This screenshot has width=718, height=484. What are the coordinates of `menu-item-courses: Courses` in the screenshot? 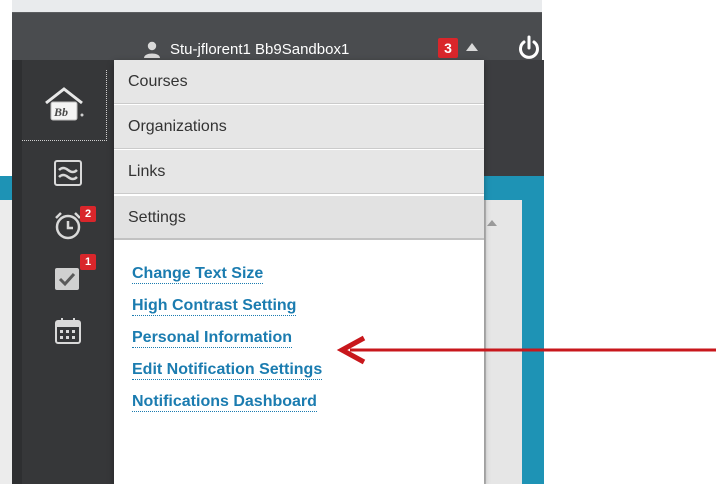 It's located at (299, 82).